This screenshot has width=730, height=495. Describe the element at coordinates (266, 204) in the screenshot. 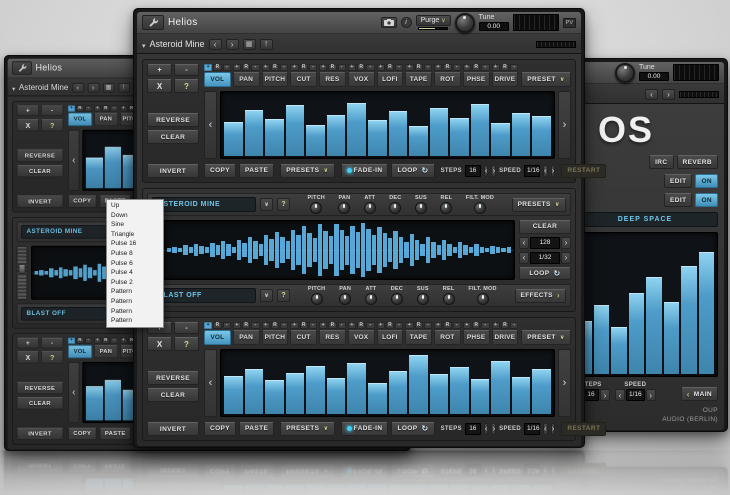

I see `sample-1-menu-button` at that location.